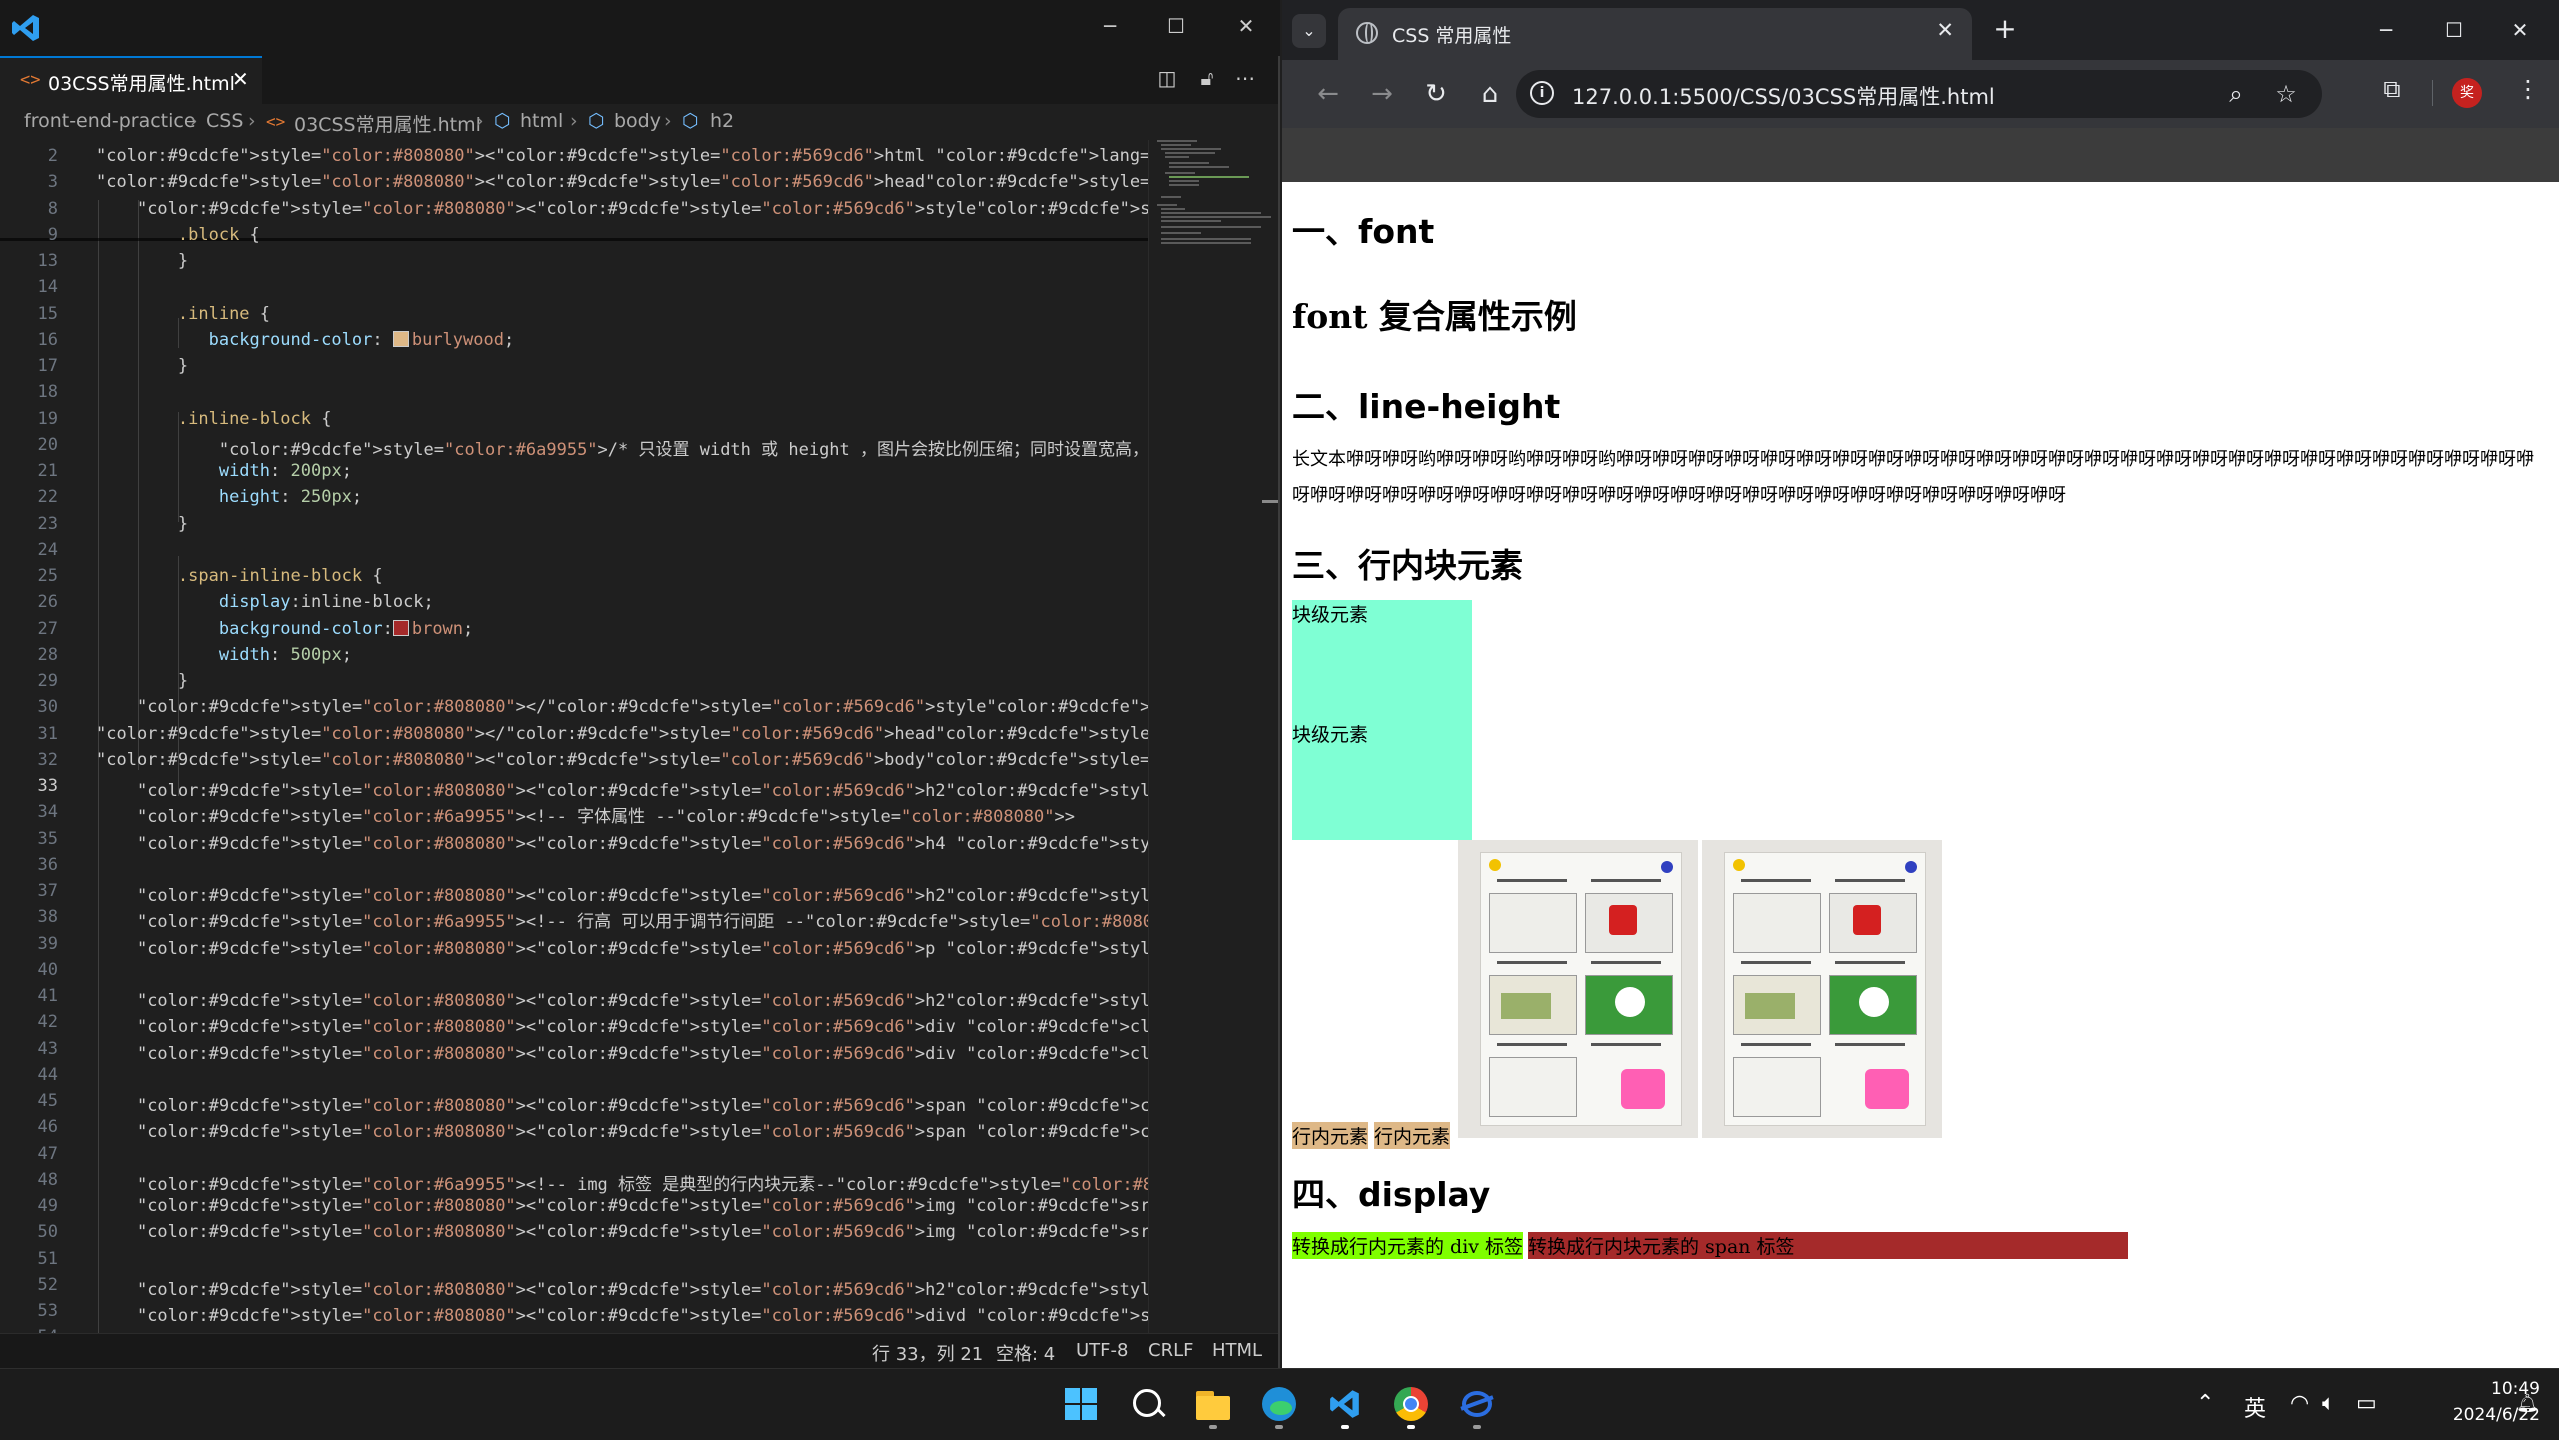  Describe the element at coordinates (2286, 94) in the screenshot. I see `bookmark-star-icon: ☆` at that location.